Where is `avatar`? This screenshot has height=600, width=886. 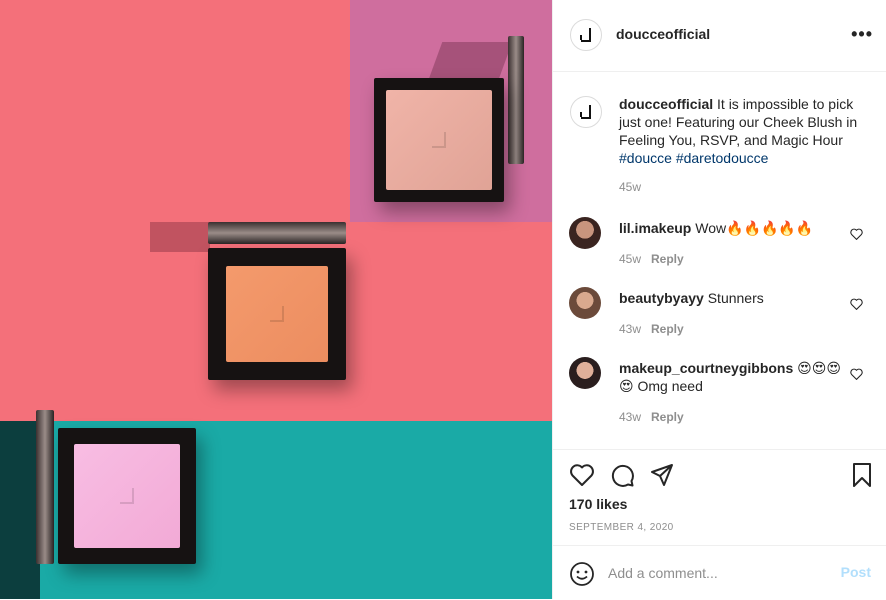
avatar is located at coordinates (586, 35).